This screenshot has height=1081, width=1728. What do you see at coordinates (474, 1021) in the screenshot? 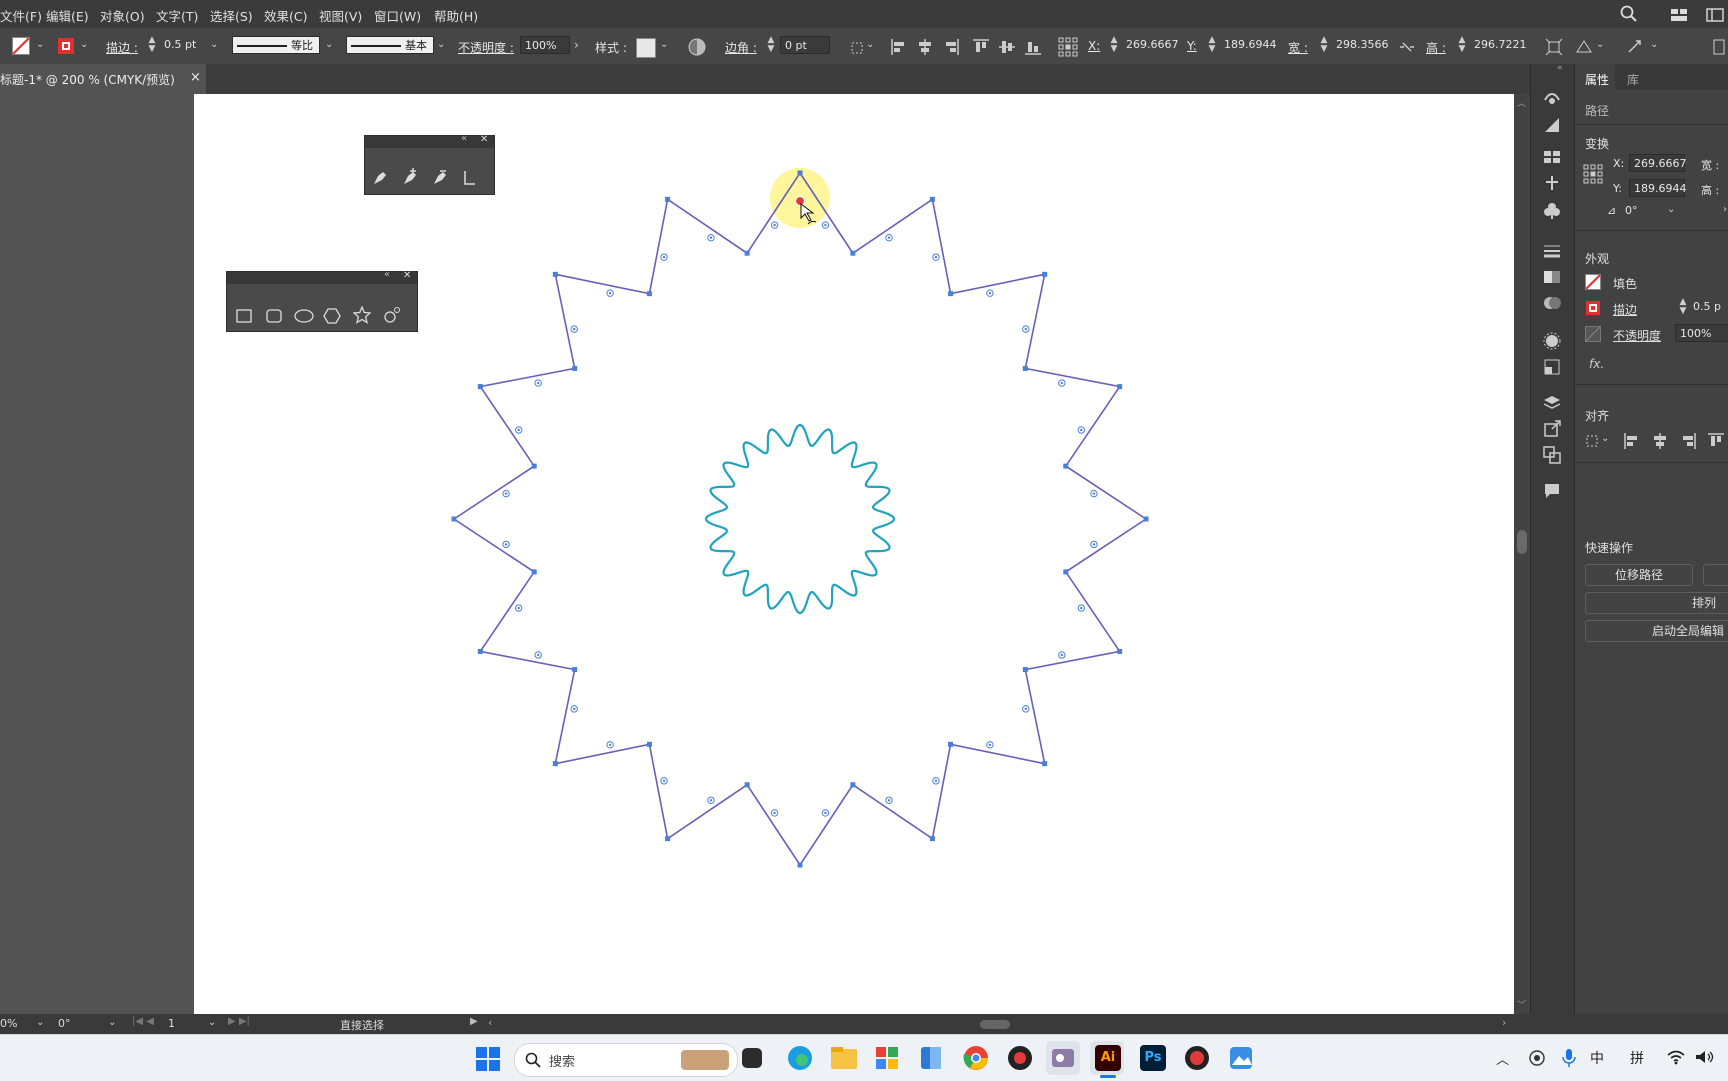
I see `status-menu-icon: ▶` at bounding box center [474, 1021].